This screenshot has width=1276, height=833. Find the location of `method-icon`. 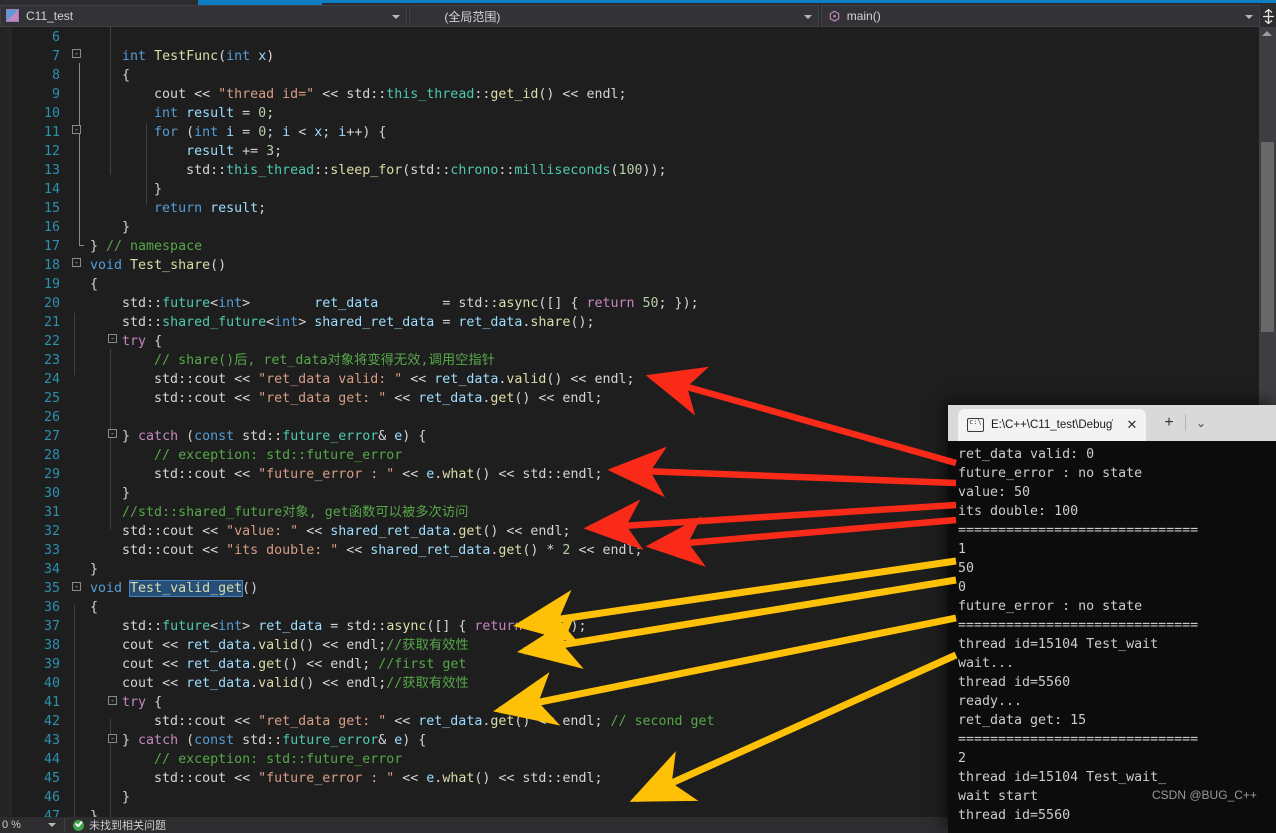

method-icon is located at coordinates (834, 16).